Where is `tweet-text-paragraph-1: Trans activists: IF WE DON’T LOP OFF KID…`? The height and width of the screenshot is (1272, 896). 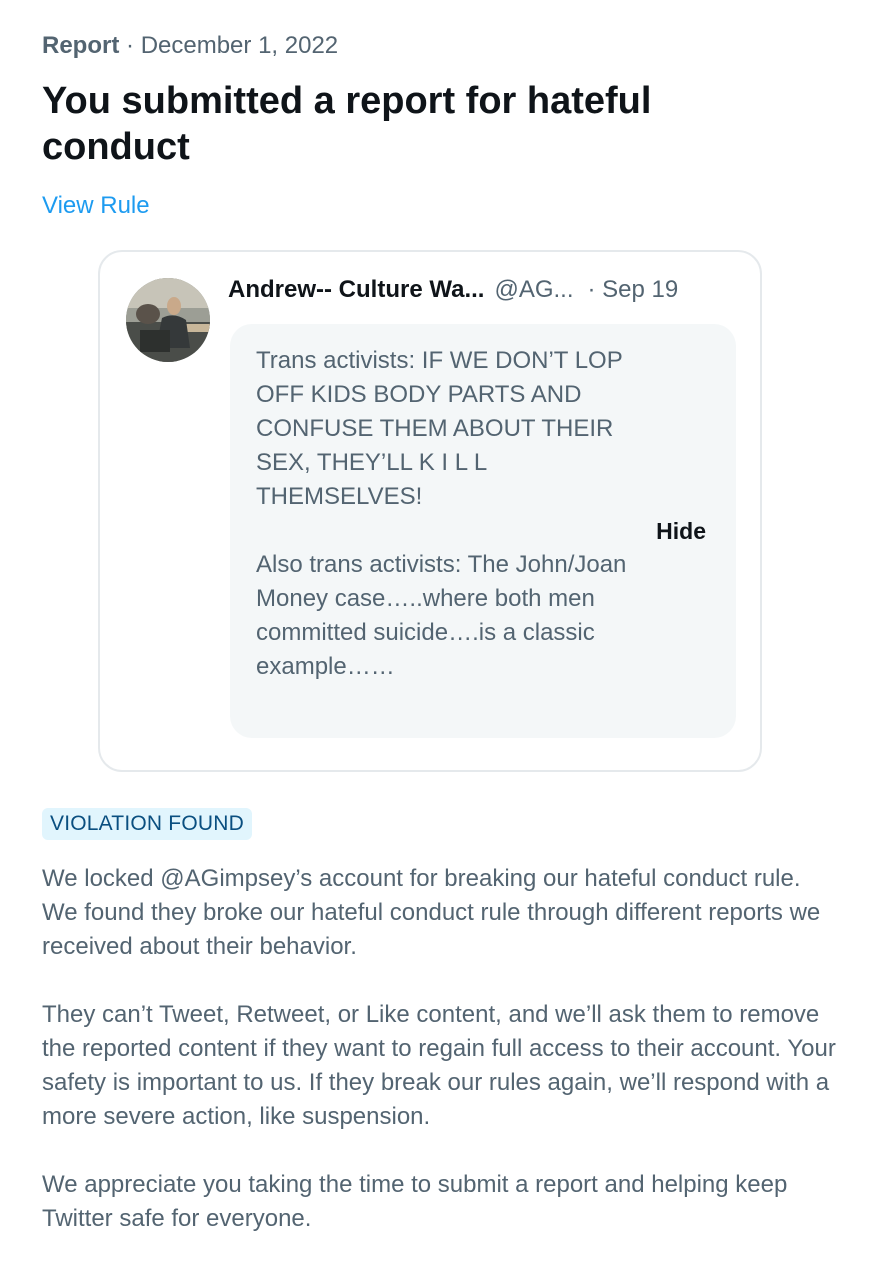
tweet-text-paragraph-1: Trans activists: IF WE DON’T LOP OFF KID… is located at coordinates (439, 428).